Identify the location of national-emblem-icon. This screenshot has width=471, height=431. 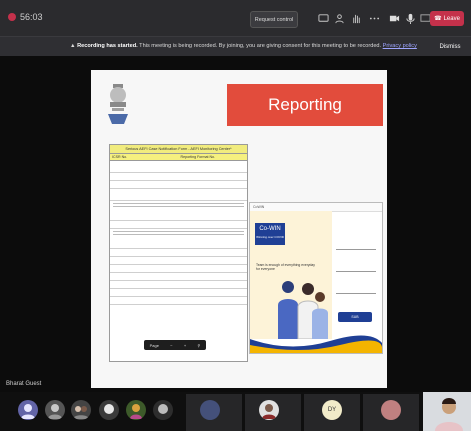
(118, 104).